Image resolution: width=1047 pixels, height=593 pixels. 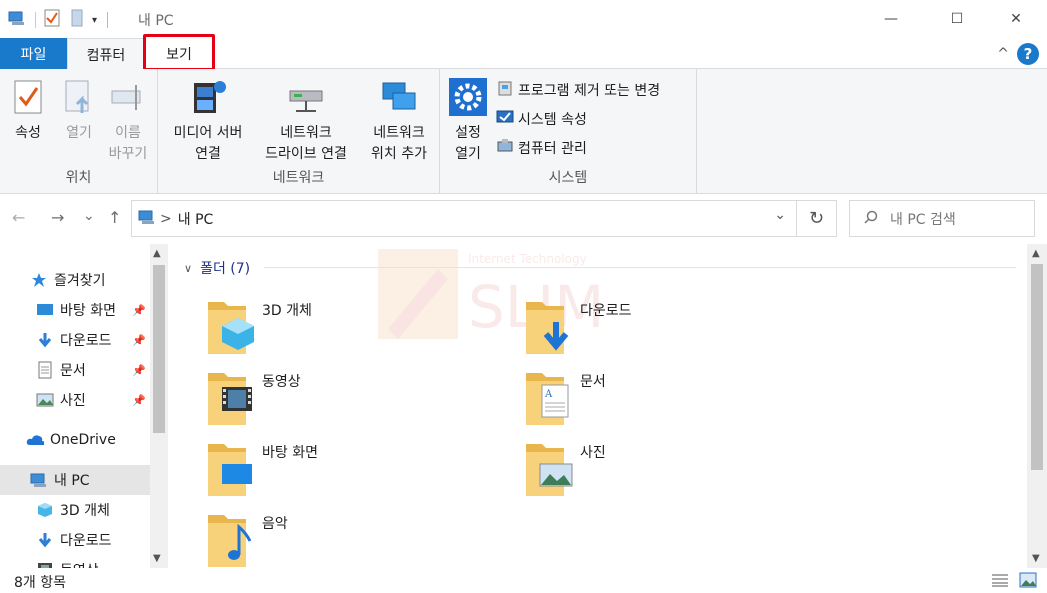 I want to click on cloud-icon, so click(x=35, y=440).